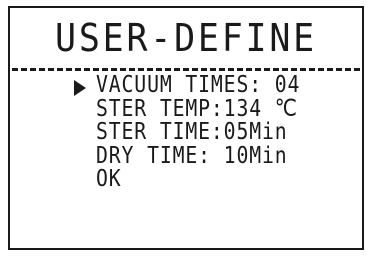 Image resolution: width=374 pixels, height=258 pixels. Describe the element at coordinates (198, 132) in the screenshot. I see `menu-item-ster-time: STER TIME:05Min` at that location.